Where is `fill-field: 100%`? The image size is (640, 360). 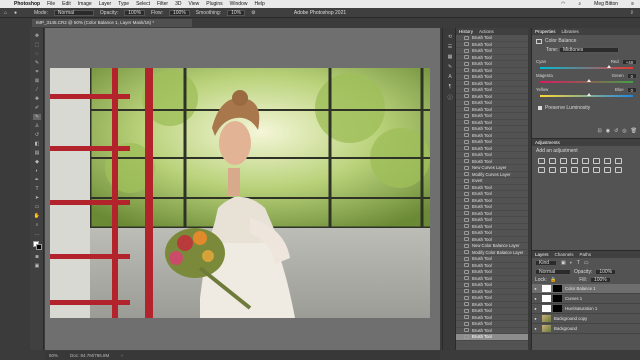 fill-field: 100% is located at coordinates (600, 280).